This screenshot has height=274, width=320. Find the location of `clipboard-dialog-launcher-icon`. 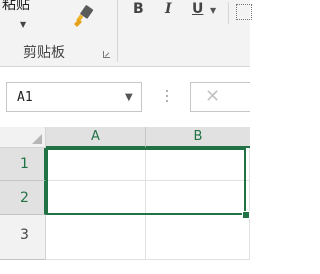

clipboard-dialog-launcher-icon is located at coordinates (106, 54).